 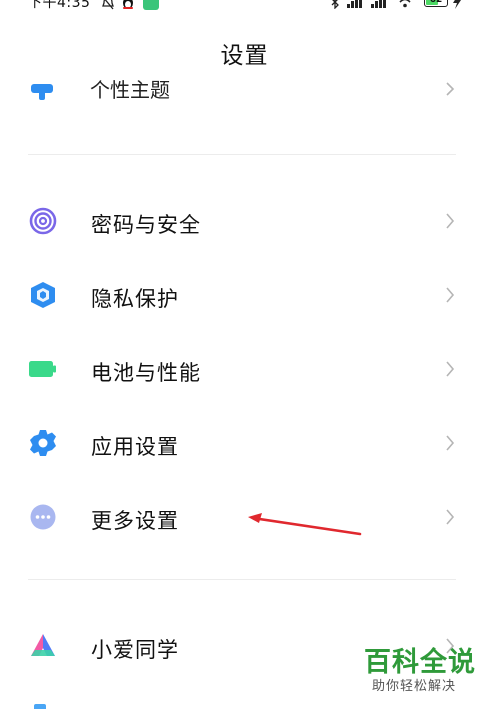 I want to click on settings-item-label: 密码与安全, so click(x=146, y=225).